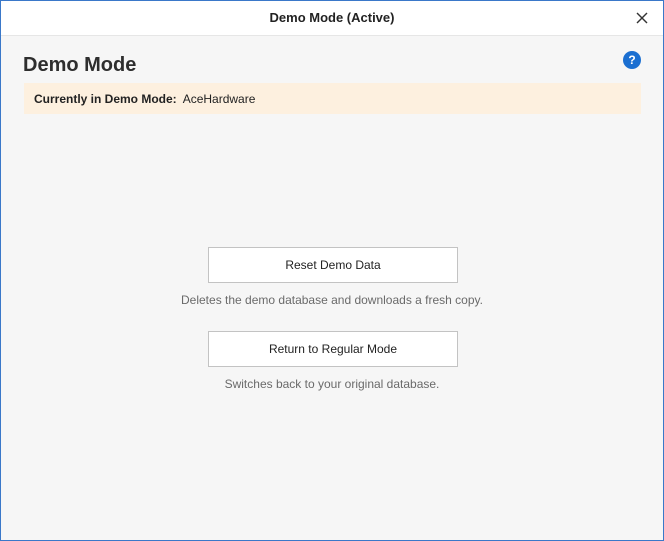 This screenshot has height=541, width=664. I want to click on reset-demo-data-button: Reset Demo Data, so click(333, 265).